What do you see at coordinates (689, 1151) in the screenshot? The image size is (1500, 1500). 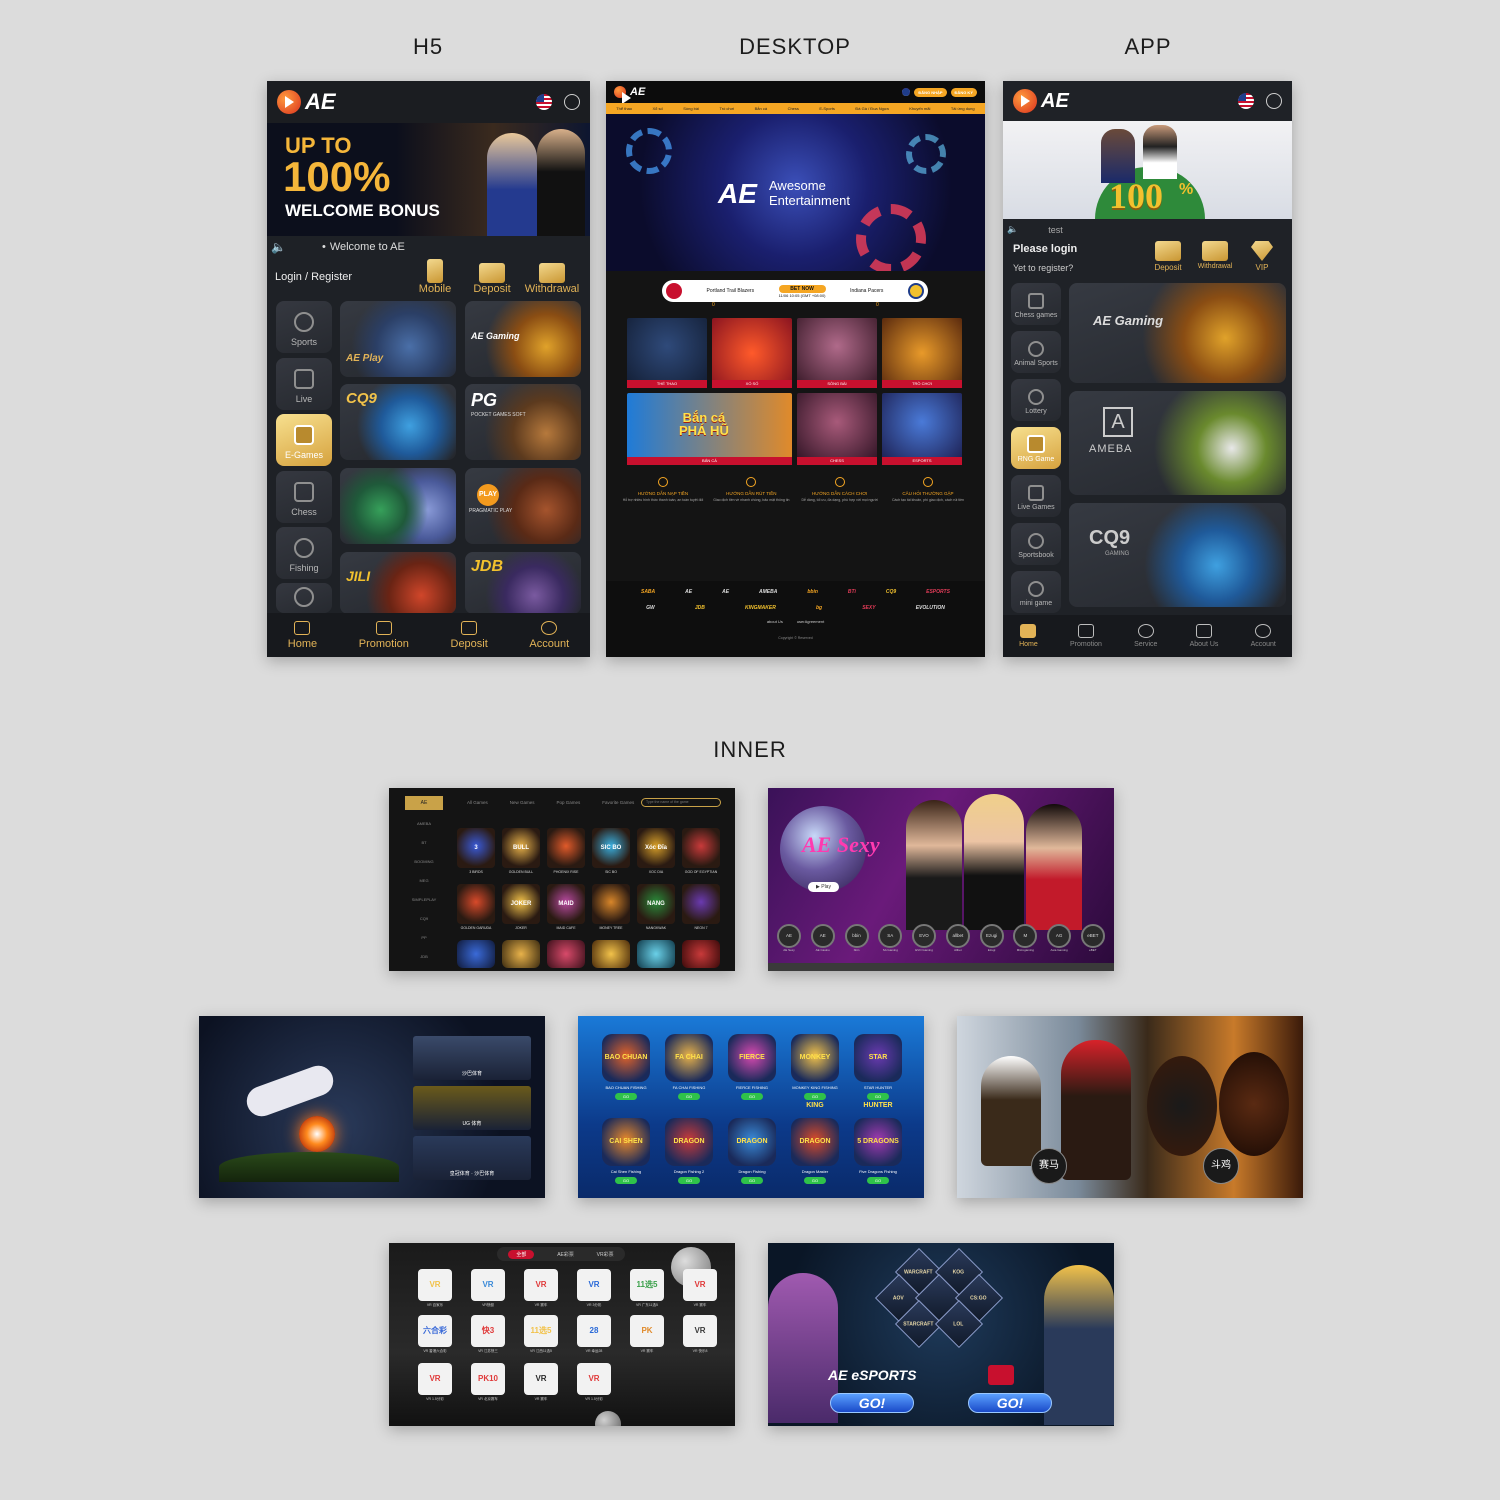 I see `fishing-game-card: DRAGON Dragon Fishing 2 GO` at bounding box center [689, 1151].